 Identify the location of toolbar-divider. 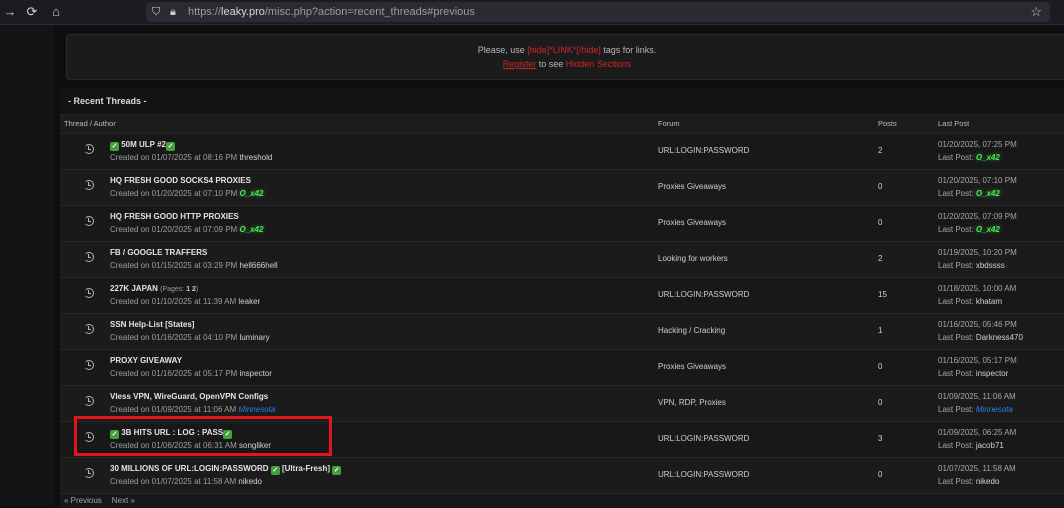
(532, 24).